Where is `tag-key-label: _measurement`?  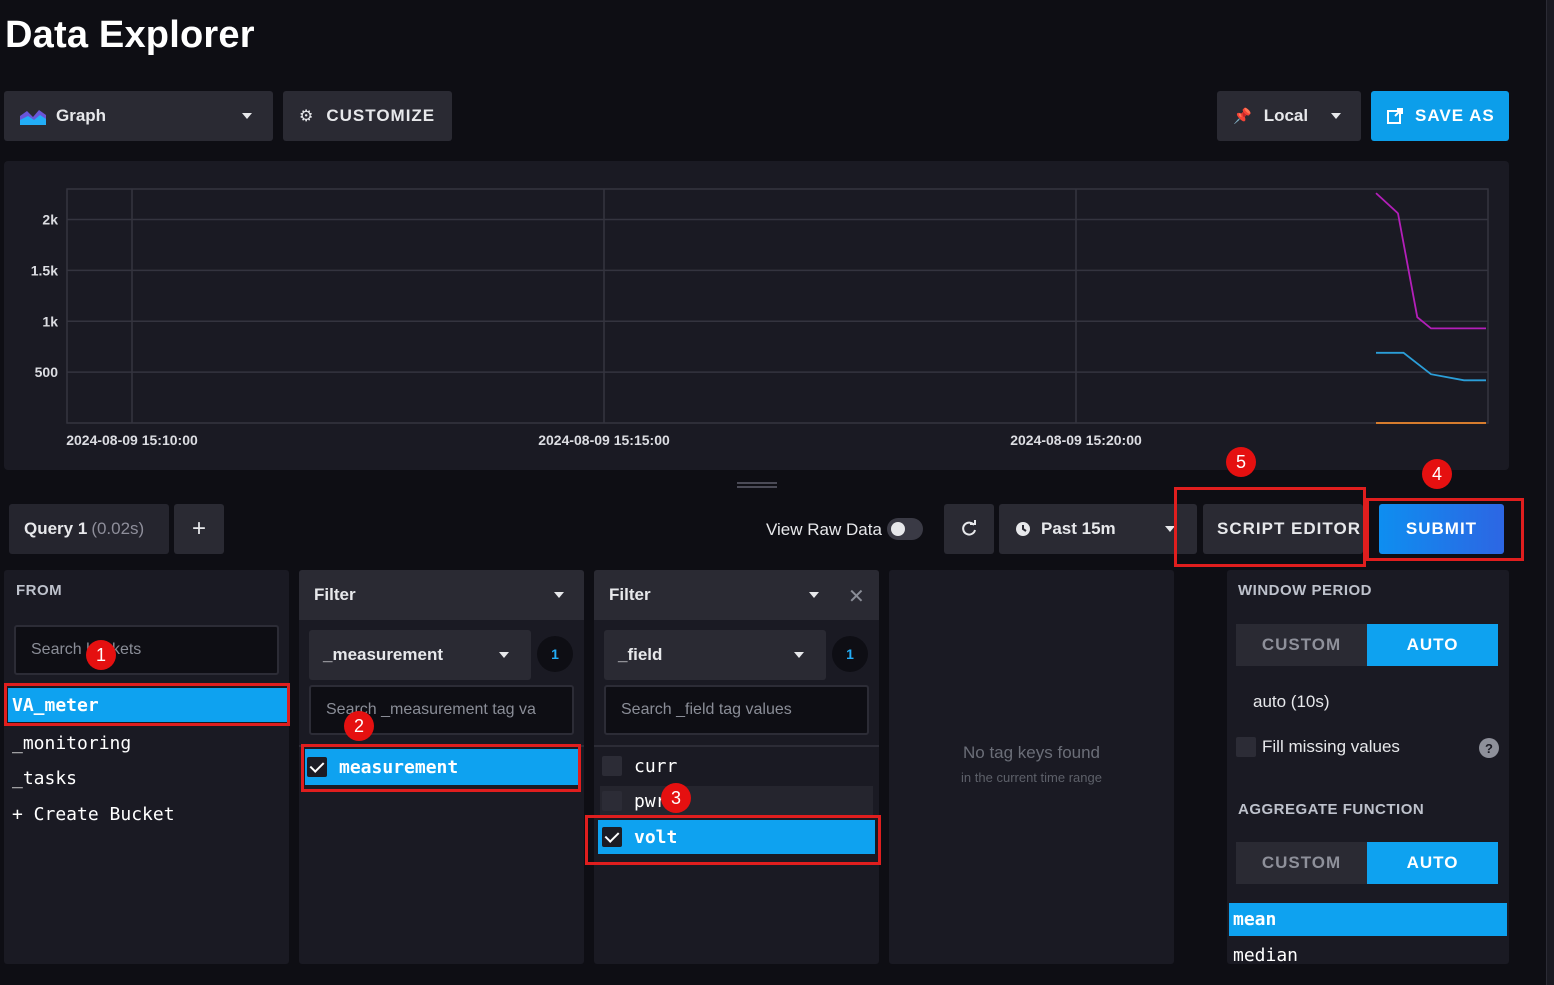 tag-key-label: _measurement is located at coordinates (383, 654).